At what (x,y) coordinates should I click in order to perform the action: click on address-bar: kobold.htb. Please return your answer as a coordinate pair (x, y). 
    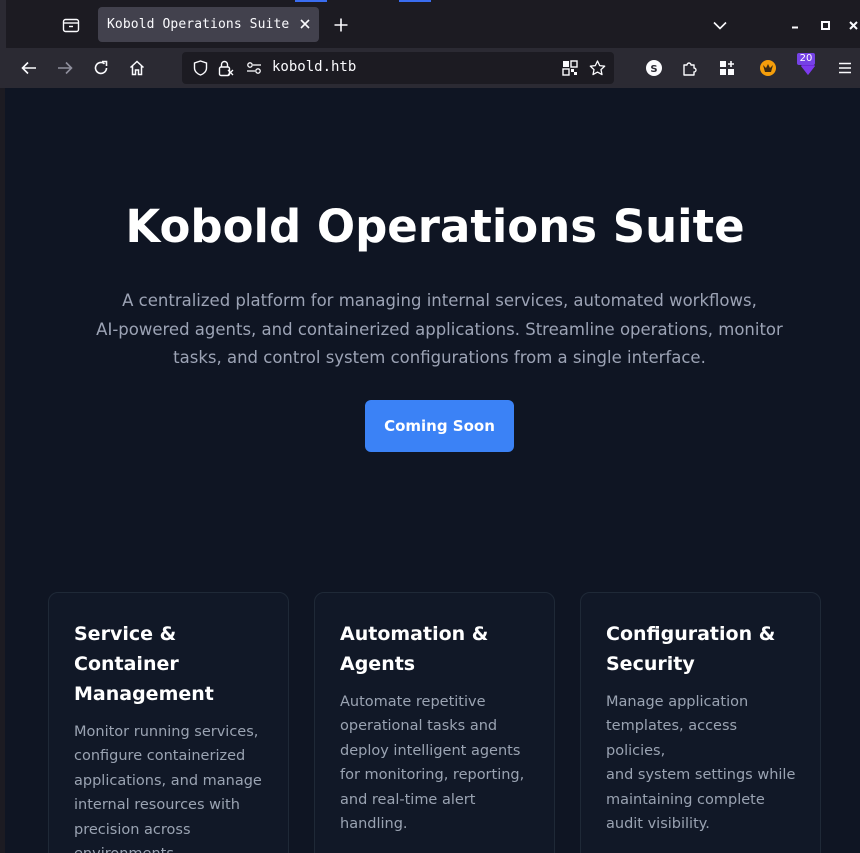
    Looking at the image, I should click on (398, 68).